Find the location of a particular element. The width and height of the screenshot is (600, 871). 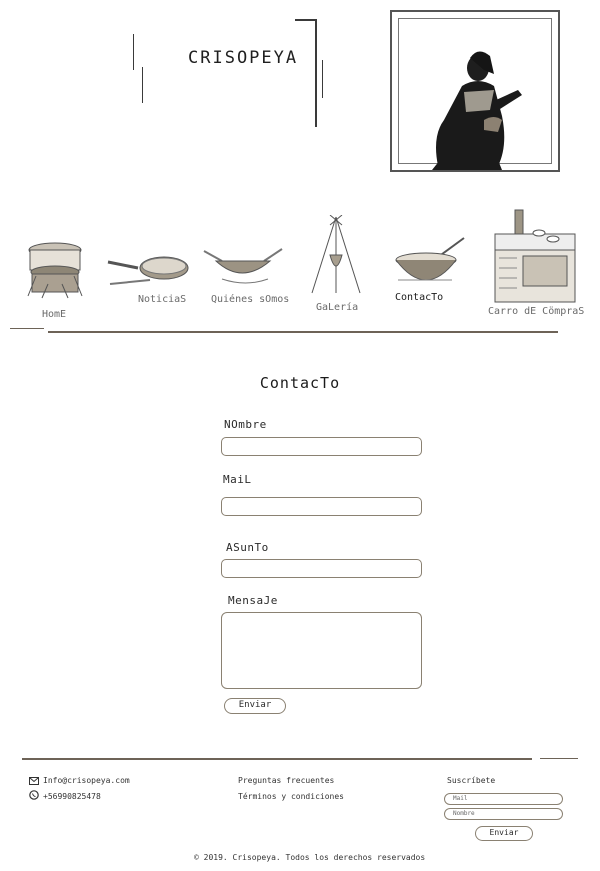

frying-pan-icon is located at coordinates (243, 266).